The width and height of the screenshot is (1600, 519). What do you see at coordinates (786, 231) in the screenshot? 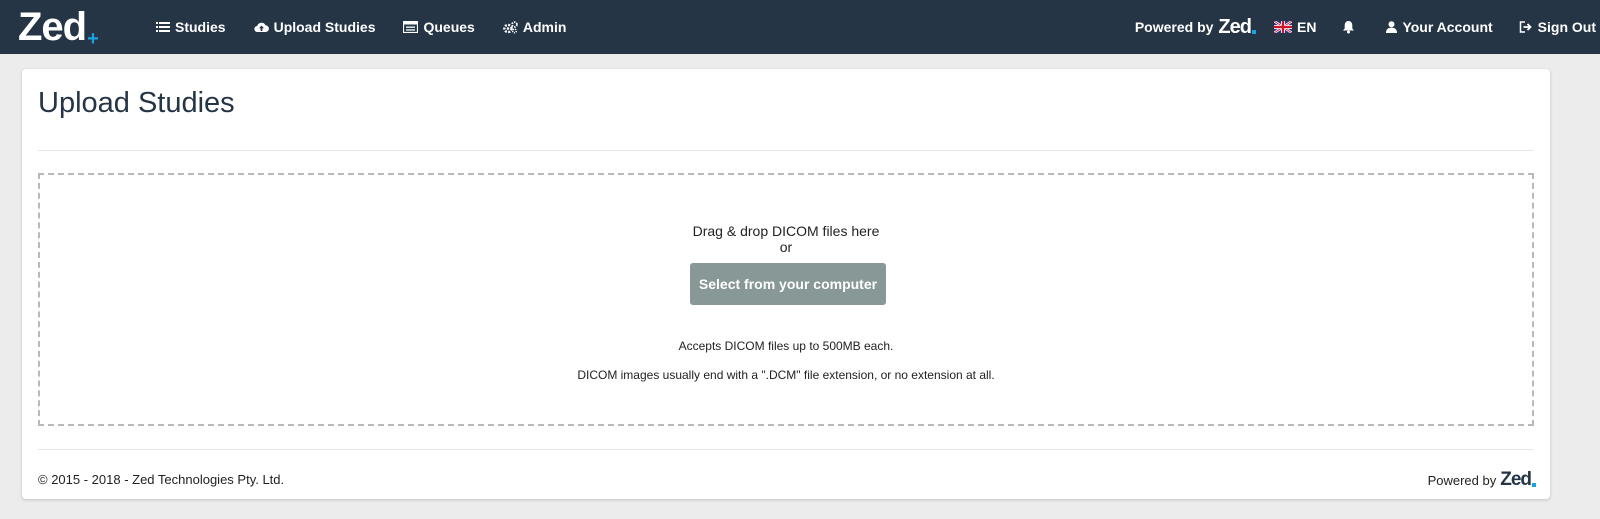
I see `dropzone-instruction: Drag & drop DICOM files here` at bounding box center [786, 231].